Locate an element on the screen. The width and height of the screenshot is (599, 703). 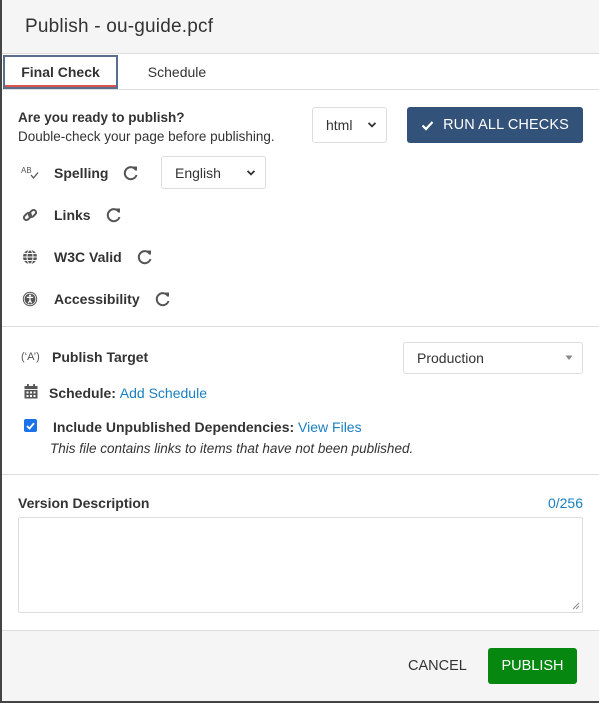
check-links: Links is located at coordinates (71, 215).